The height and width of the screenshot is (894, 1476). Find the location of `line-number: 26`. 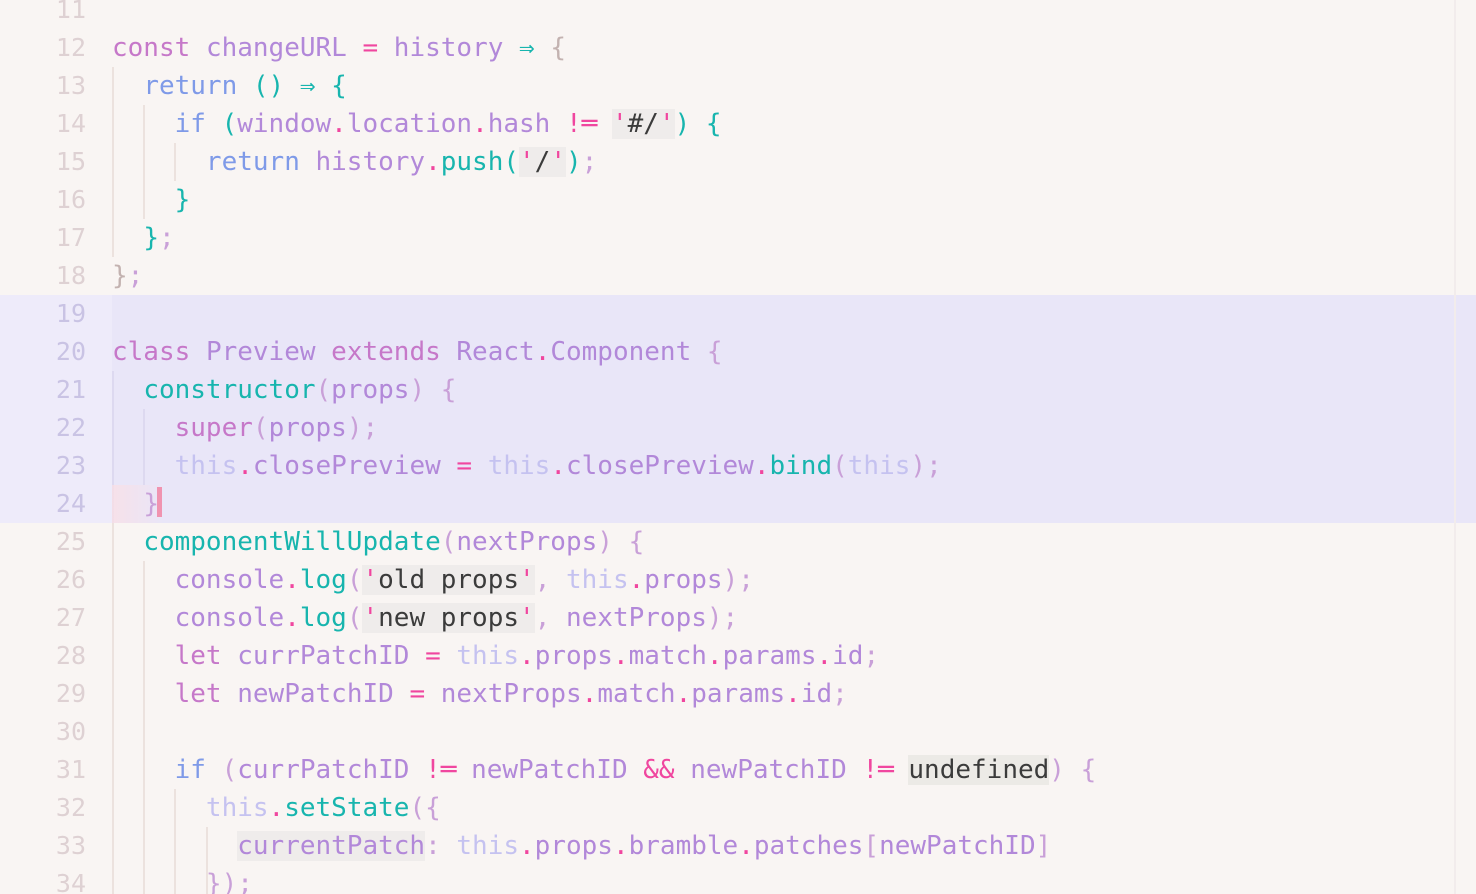

line-number: 26 is located at coordinates (56, 580).